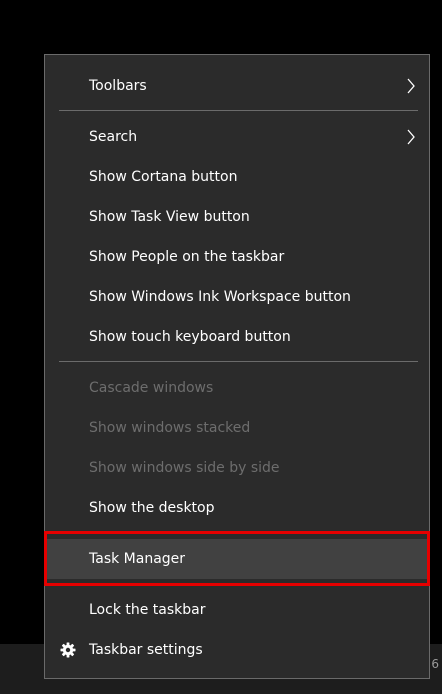  I want to click on menu-item-show-the-desktop: Show the desktop, so click(238, 508).